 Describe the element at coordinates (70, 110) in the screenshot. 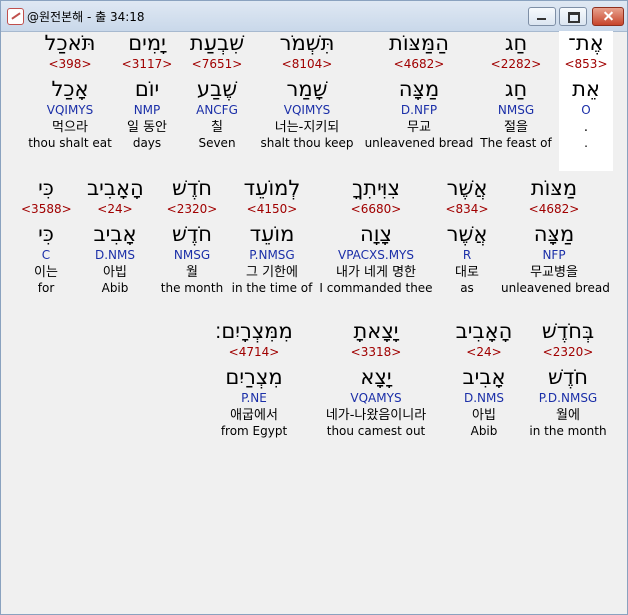

I see `morphology: VQIMYS` at that location.